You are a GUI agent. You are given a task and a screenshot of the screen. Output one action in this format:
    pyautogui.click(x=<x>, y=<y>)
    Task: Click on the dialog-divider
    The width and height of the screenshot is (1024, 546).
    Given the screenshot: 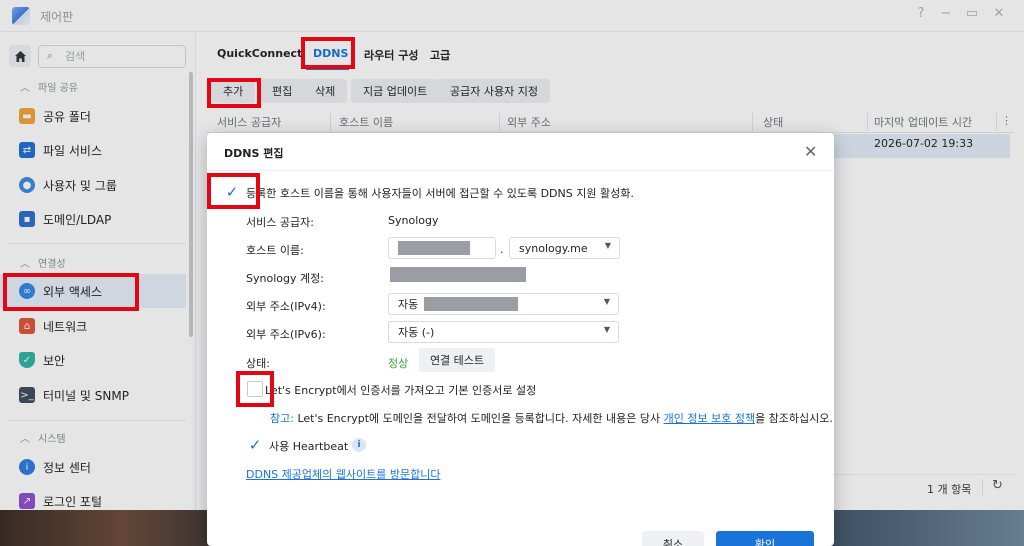 What is the action you would take?
    pyautogui.click(x=520, y=170)
    